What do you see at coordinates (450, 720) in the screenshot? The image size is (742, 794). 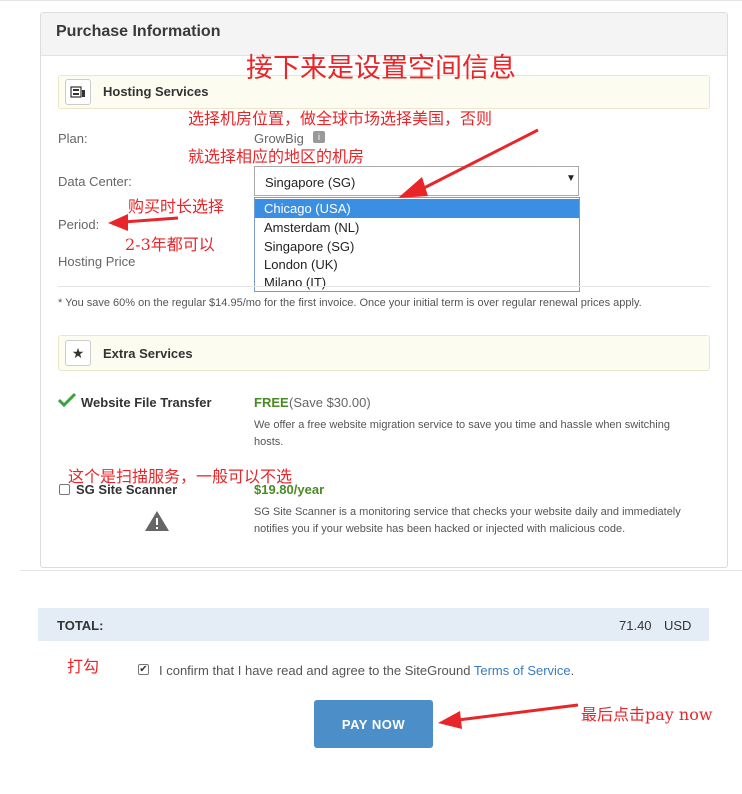 I see `arrow-pay-head` at bounding box center [450, 720].